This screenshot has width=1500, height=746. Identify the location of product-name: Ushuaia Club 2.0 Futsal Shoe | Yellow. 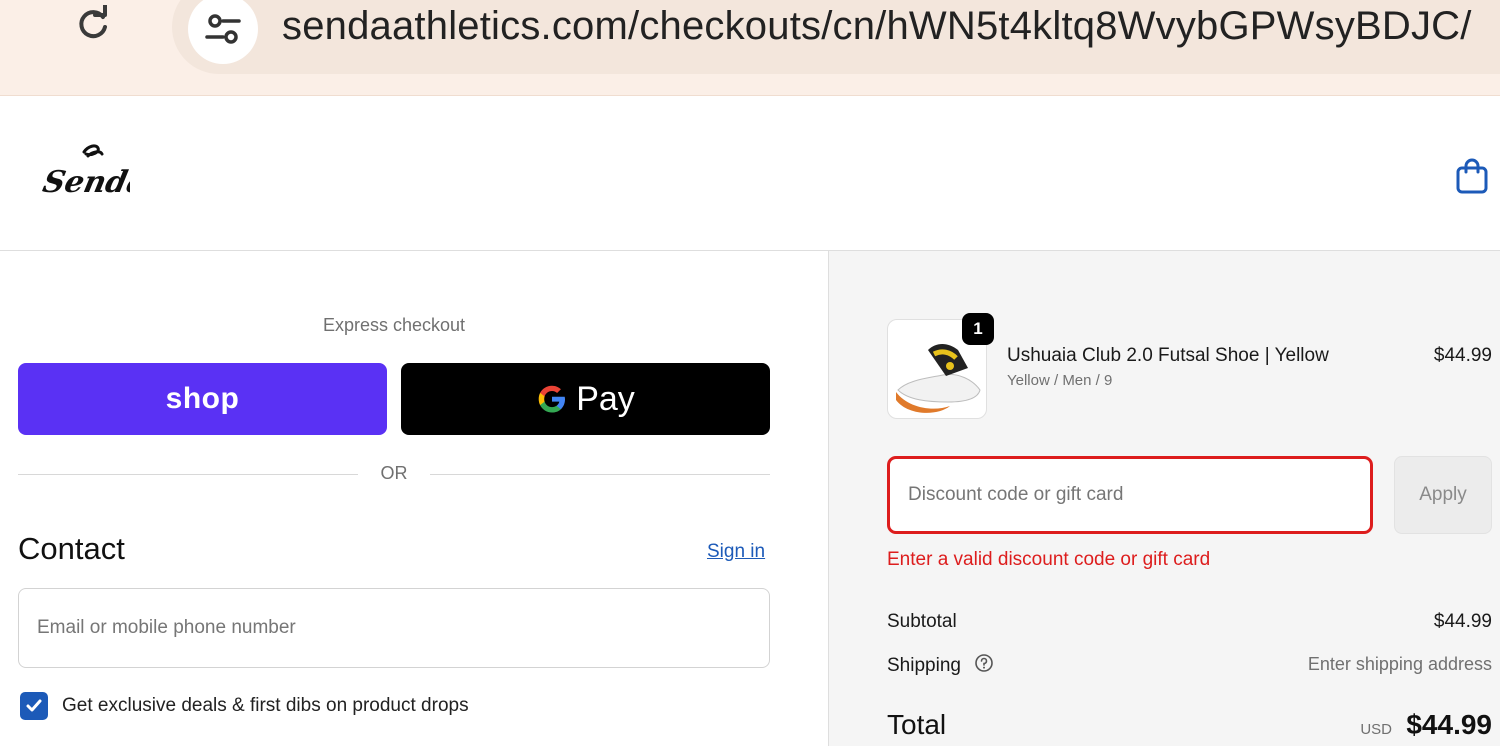
(1168, 355).